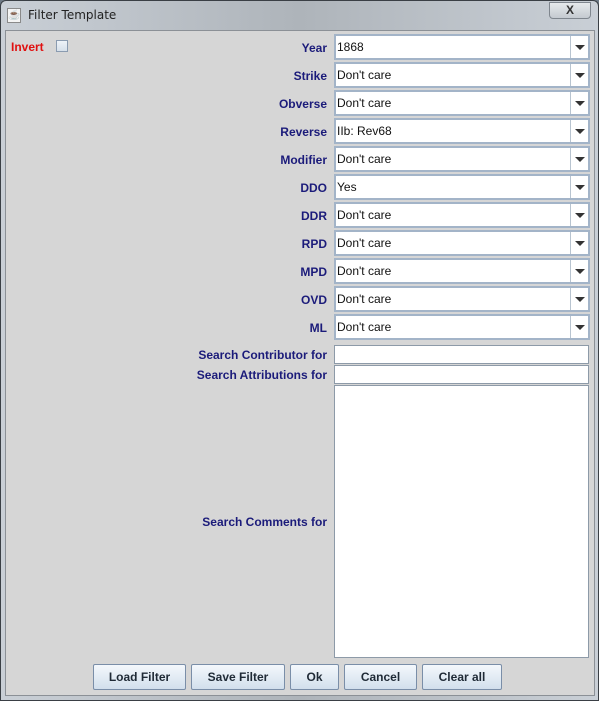  I want to click on strike-value: Don't care, so click(364, 75).